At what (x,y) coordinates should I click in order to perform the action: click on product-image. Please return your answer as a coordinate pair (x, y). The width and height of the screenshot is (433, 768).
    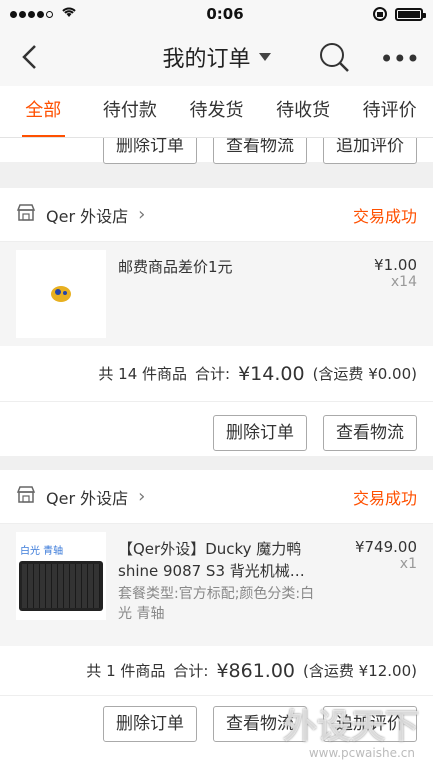
    Looking at the image, I should click on (61, 294).